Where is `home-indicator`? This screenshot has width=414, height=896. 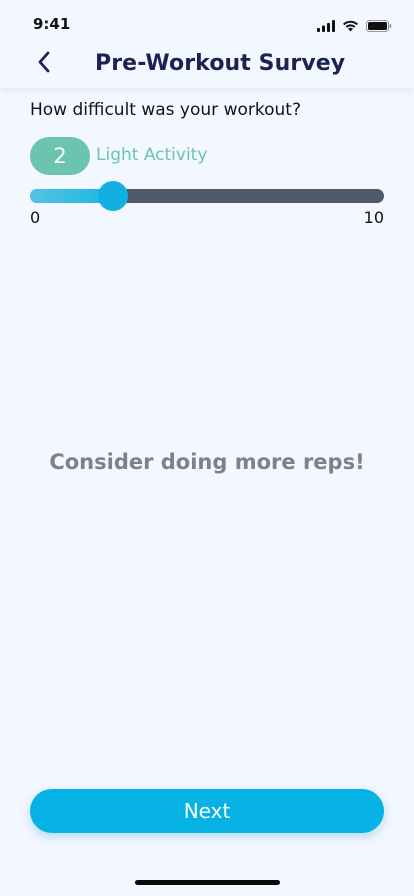 home-indicator is located at coordinates (207, 882).